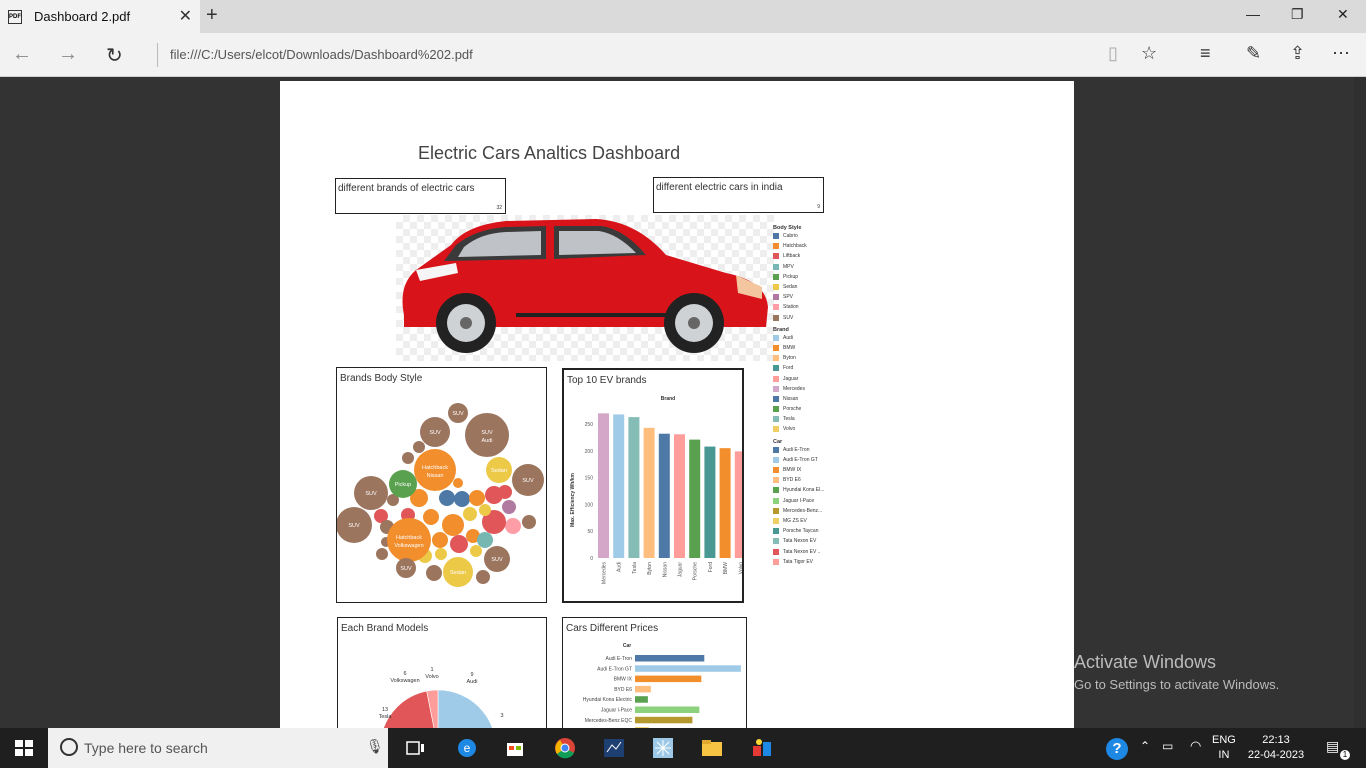  What do you see at coordinates (788, 266) in the screenshot?
I see `legend-body-style-label: MPV` at bounding box center [788, 266].